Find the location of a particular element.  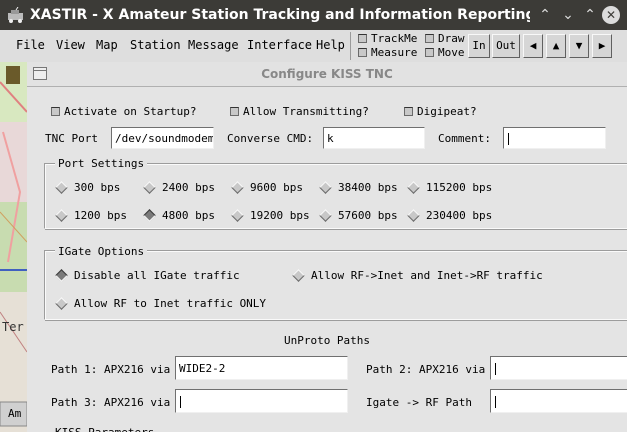

arrow-right-icon: ▶ is located at coordinates (602, 45).